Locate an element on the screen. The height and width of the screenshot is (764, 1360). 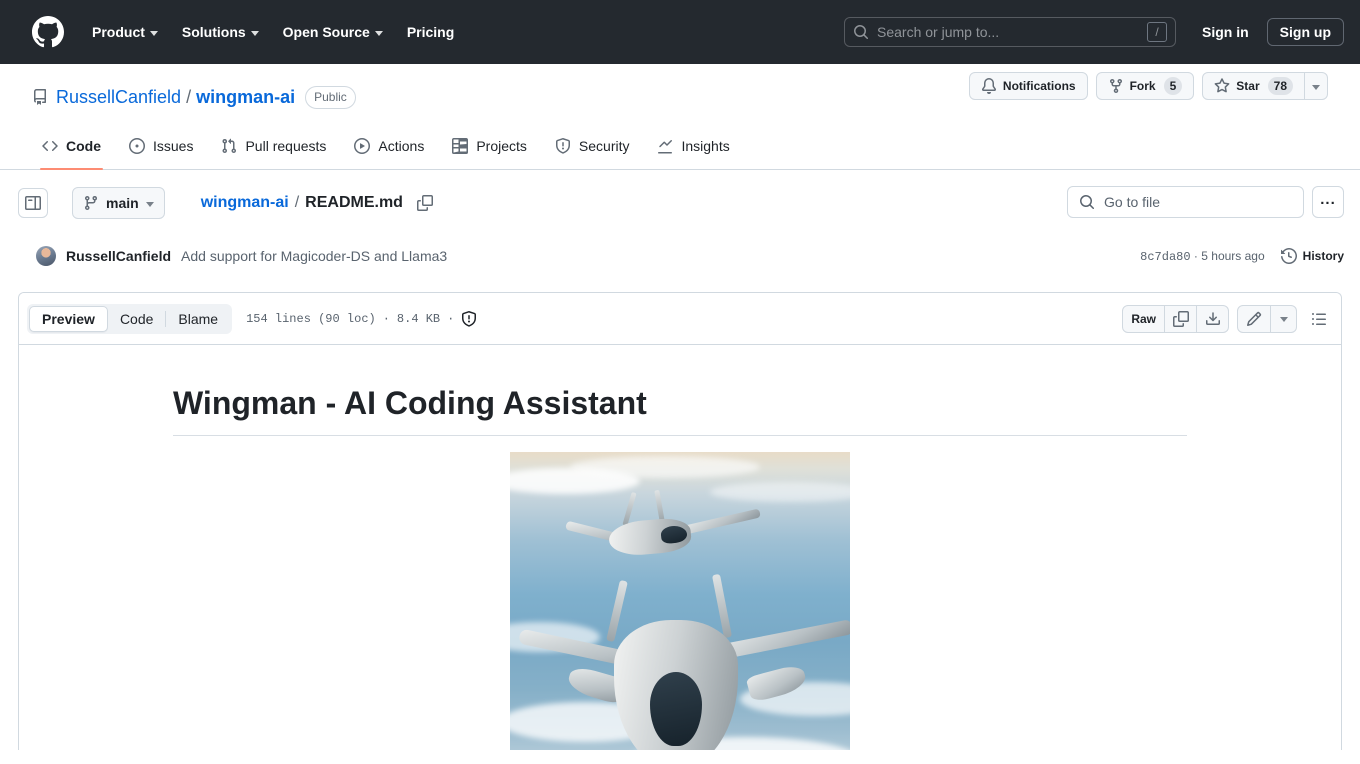
play-icon is located at coordinates (362, 146).